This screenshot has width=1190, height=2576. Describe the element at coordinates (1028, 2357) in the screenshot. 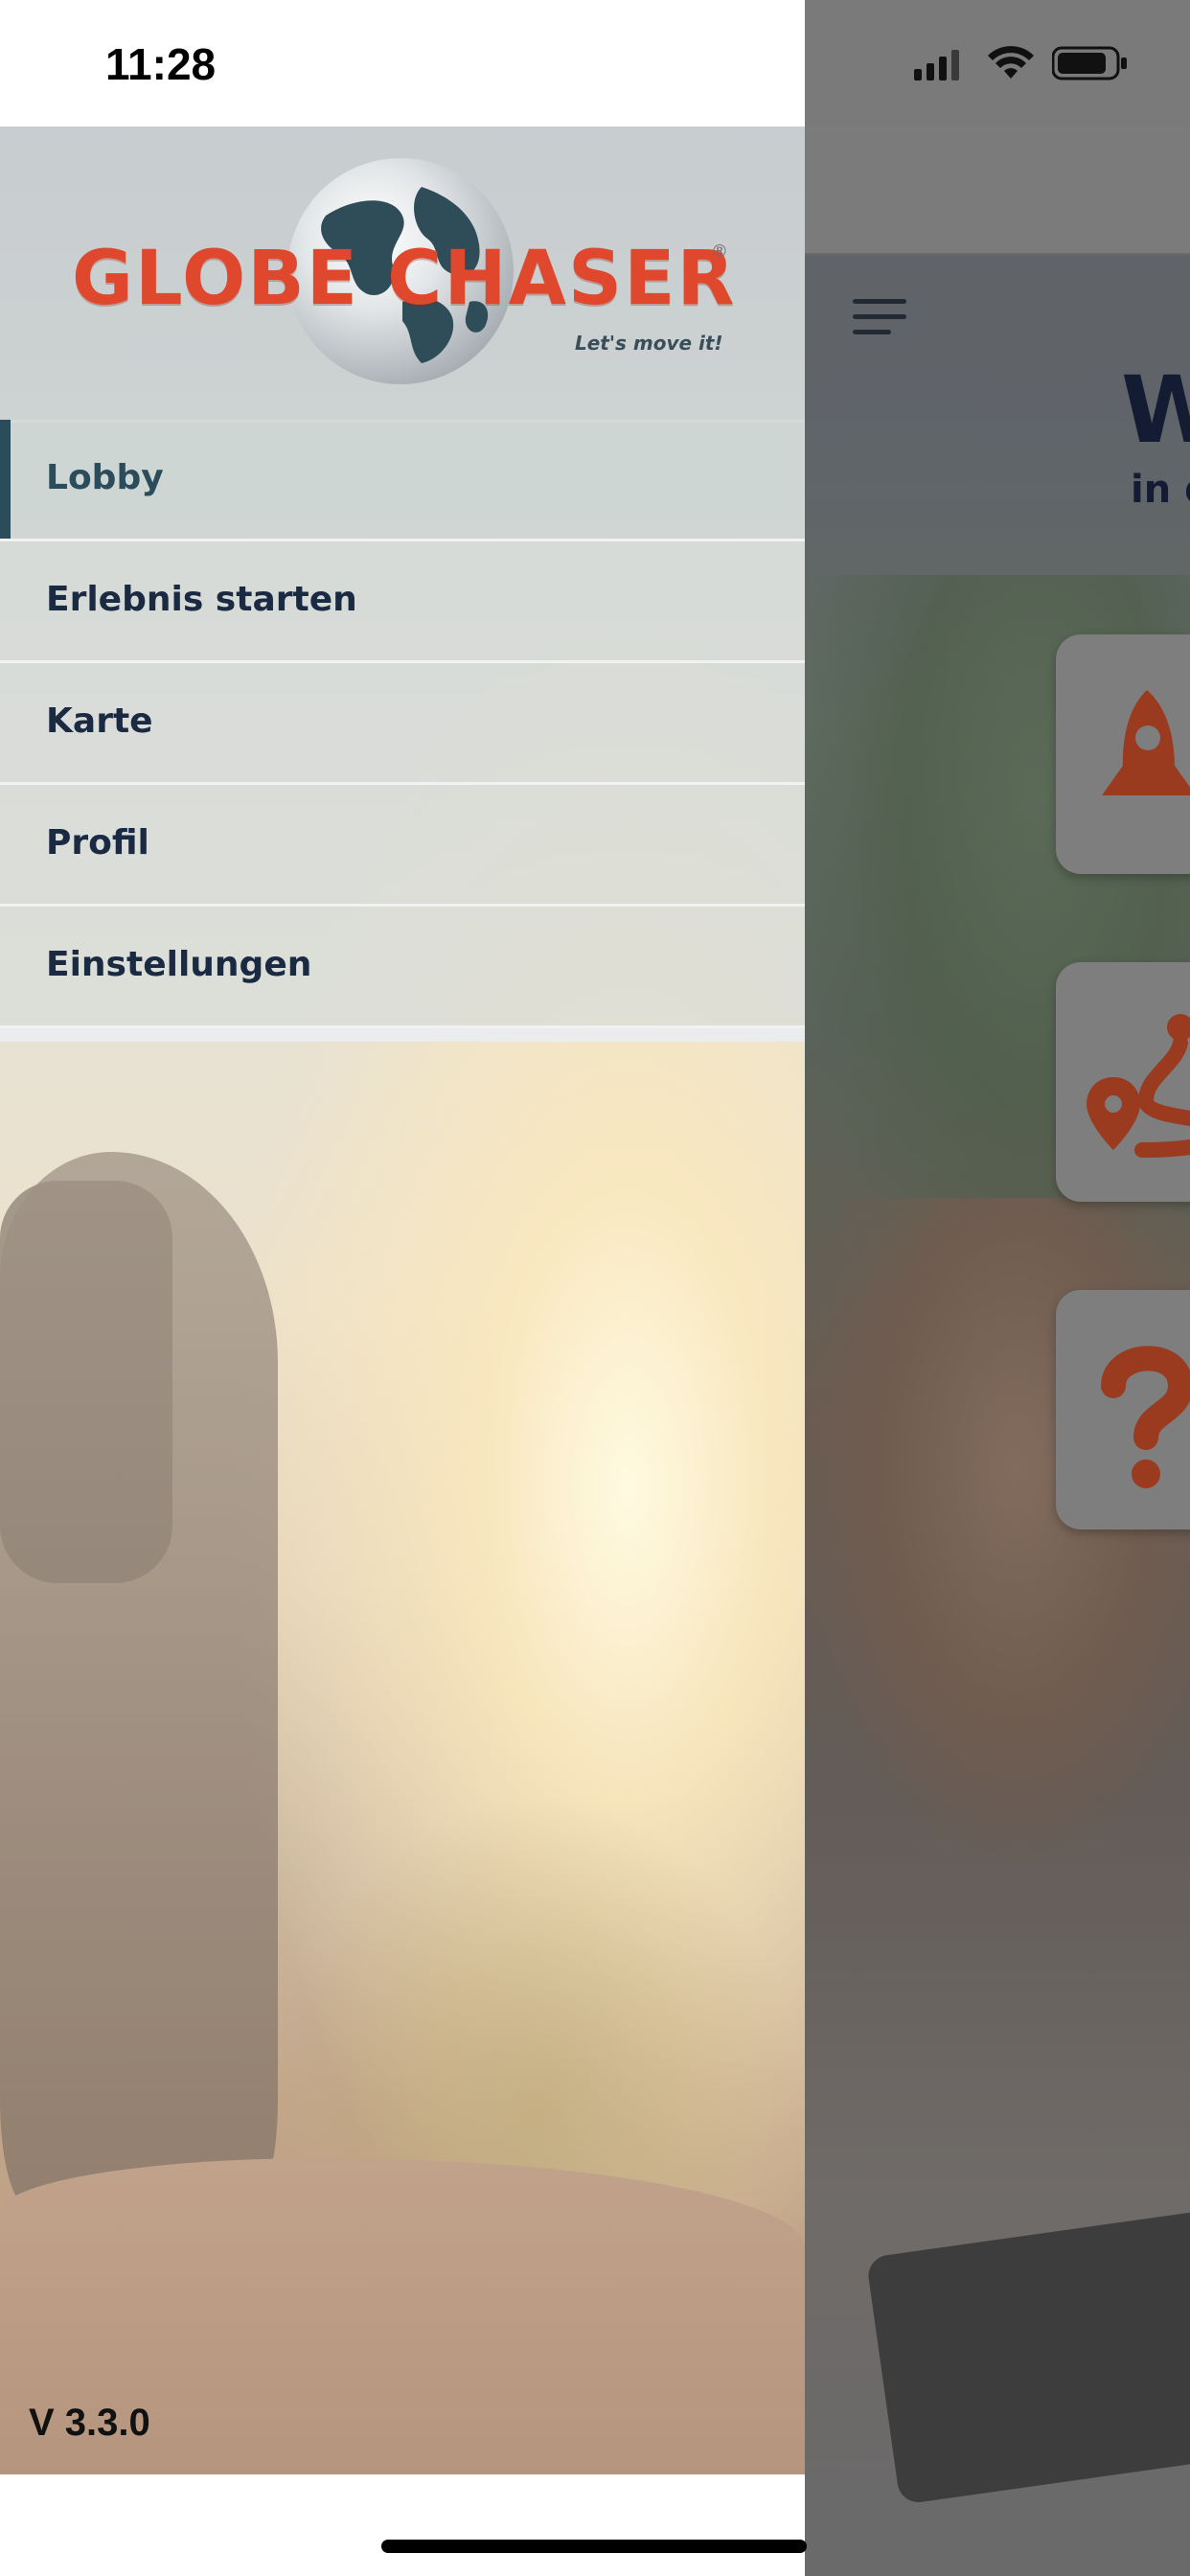

I see `background-tablet-image` at that location.